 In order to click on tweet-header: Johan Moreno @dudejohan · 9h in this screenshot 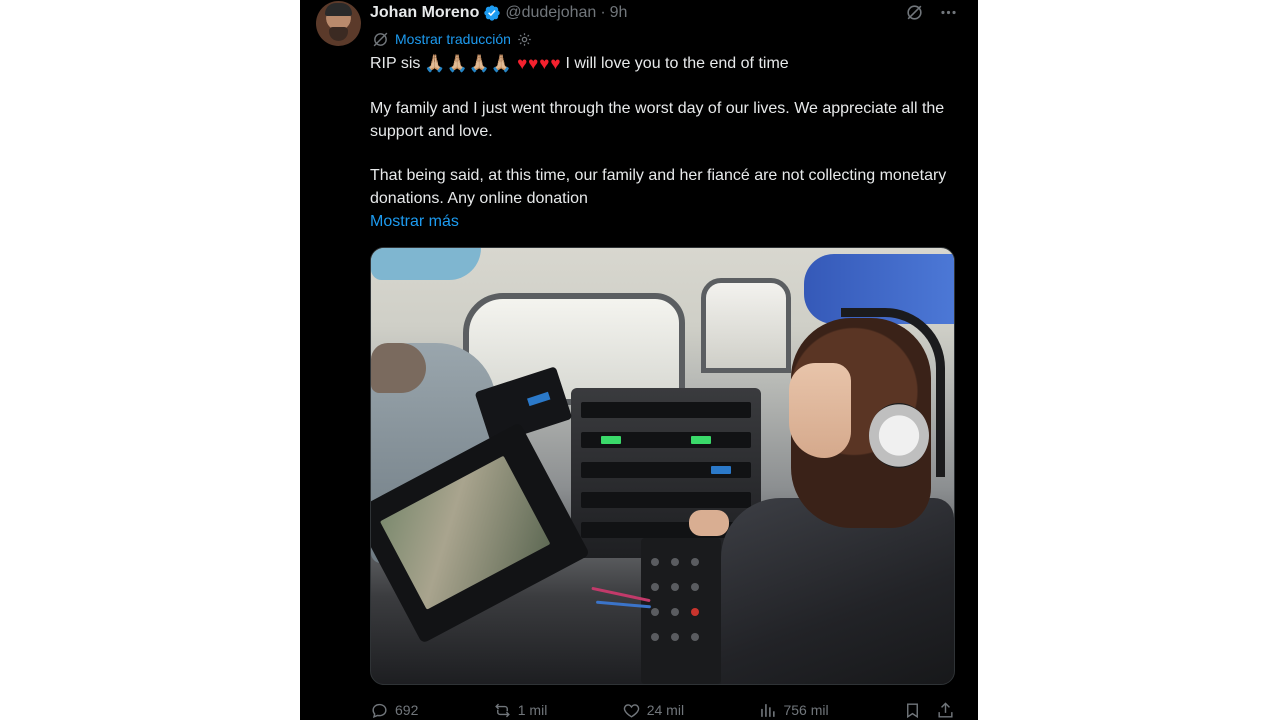, I will do `click(498, 13)`.